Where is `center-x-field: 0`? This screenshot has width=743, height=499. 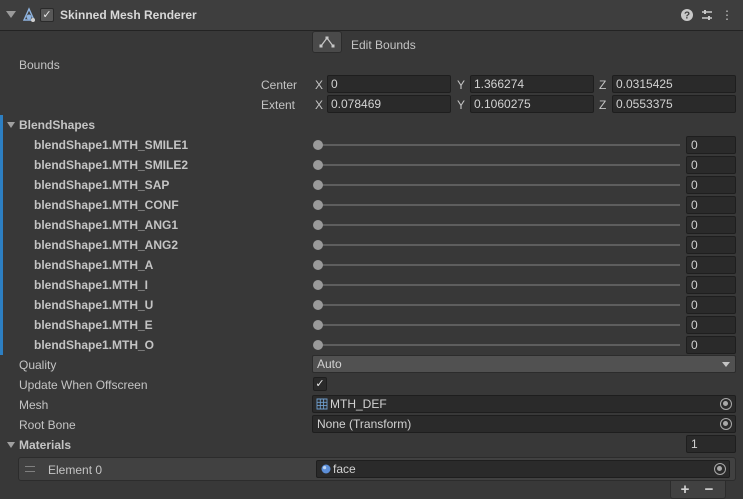
center-x-field: 0 is located at coordinates (389, 84).